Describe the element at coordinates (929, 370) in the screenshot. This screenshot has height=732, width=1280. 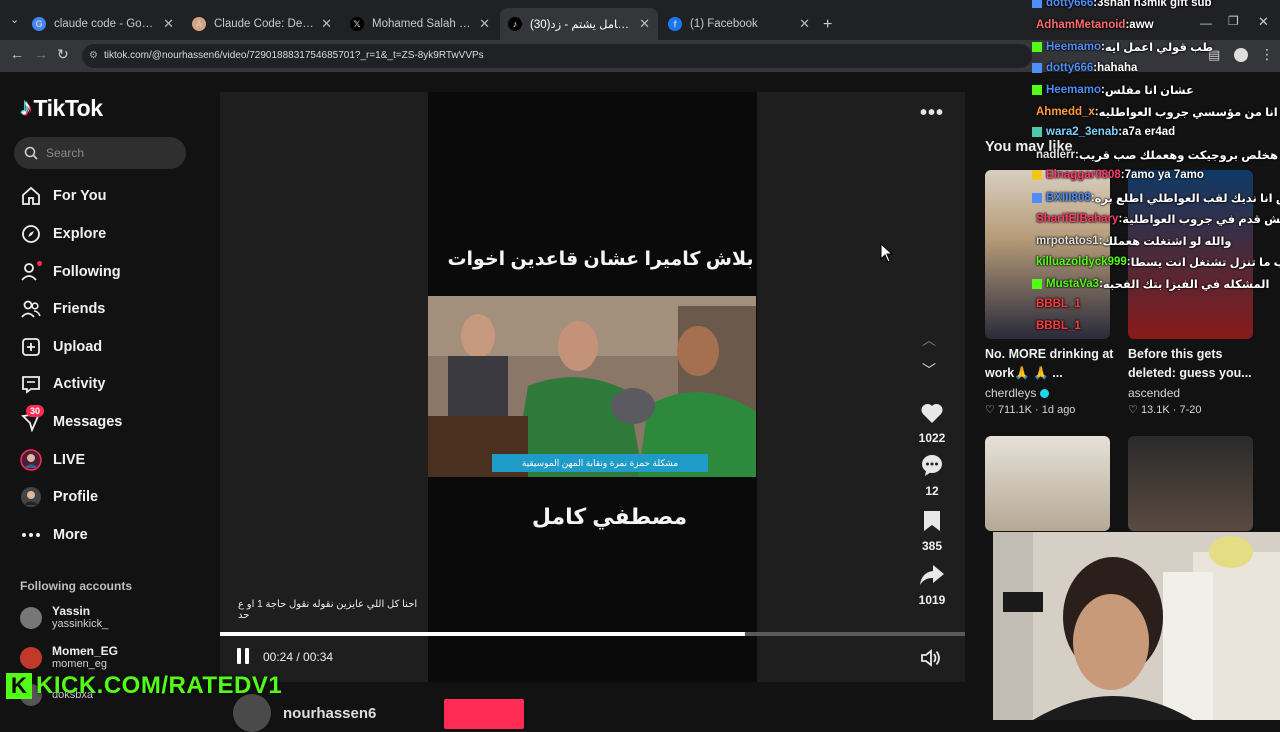
I see `next-video-icon: ﹀` at that location.